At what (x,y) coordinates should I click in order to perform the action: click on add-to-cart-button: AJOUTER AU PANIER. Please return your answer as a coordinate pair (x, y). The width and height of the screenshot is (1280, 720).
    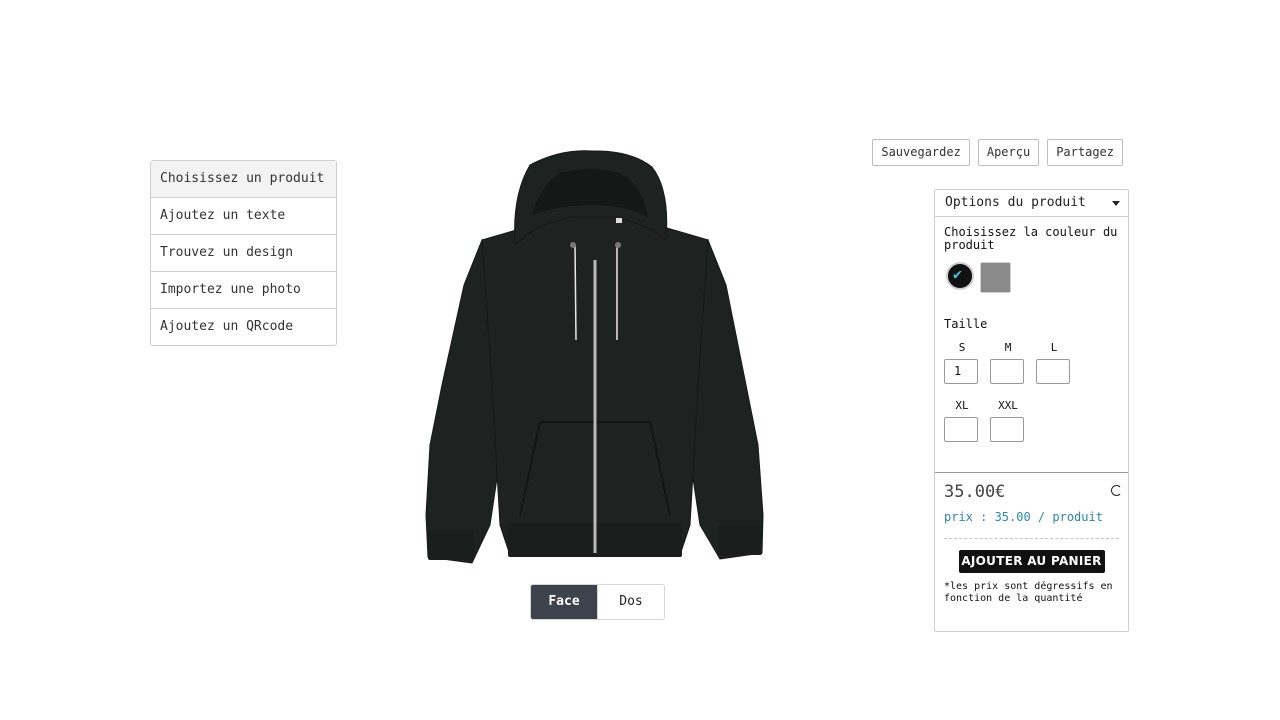
    Looking at the image, I should click on (1031, 561).